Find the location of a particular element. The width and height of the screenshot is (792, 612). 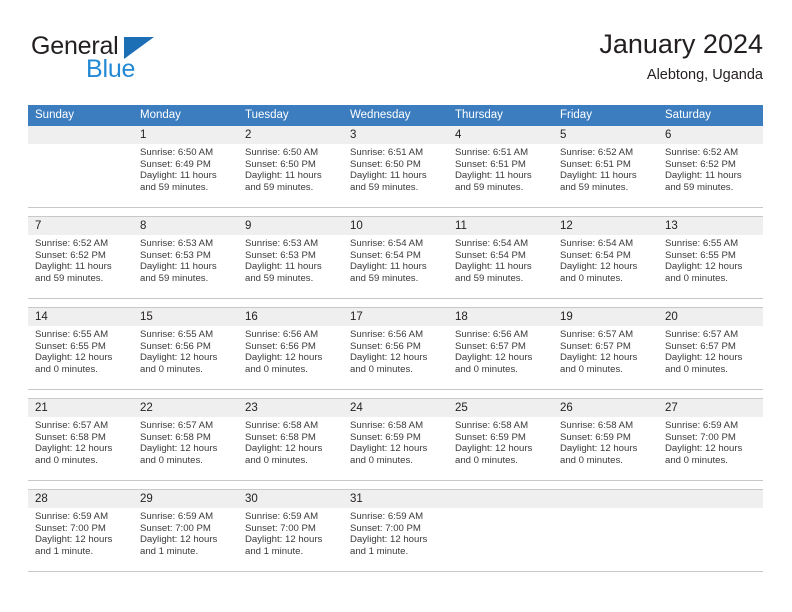

sunrise-text: Sunrise: 6:55 AM is located at coordinates (72, 334).